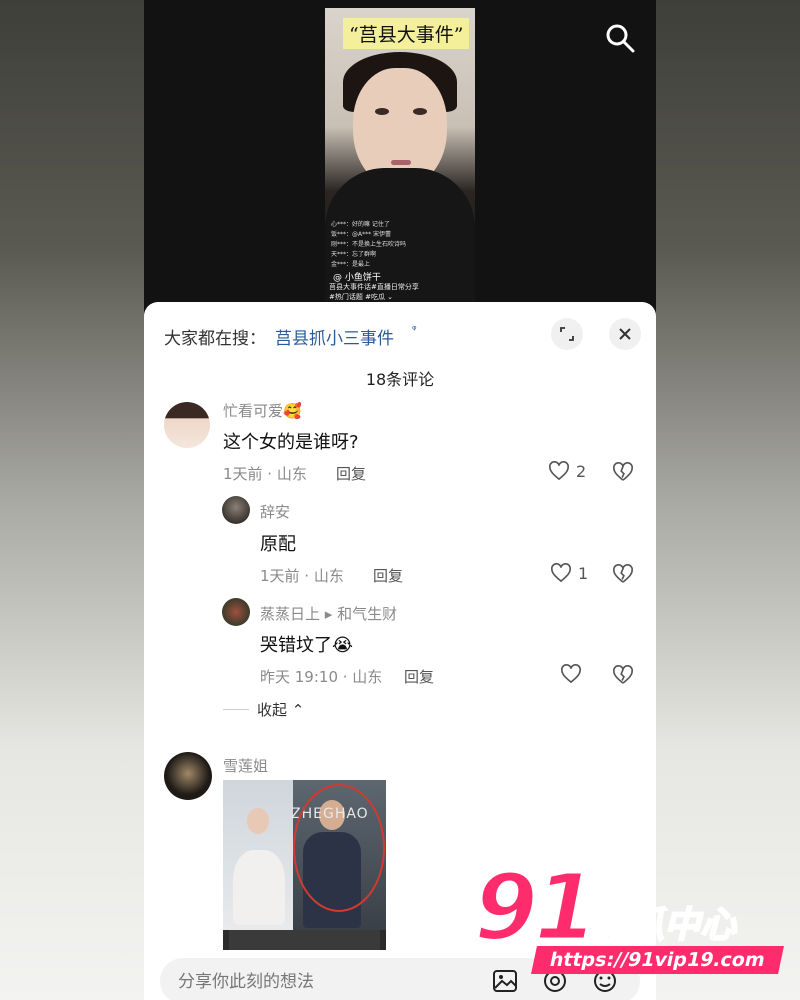 Image resolution: width=800 pixels, height=1000 pixels. Describe the element at coordinates (262, 410) in the screenshot. I see `comment-username: 忙看可爱🥰` at that location.